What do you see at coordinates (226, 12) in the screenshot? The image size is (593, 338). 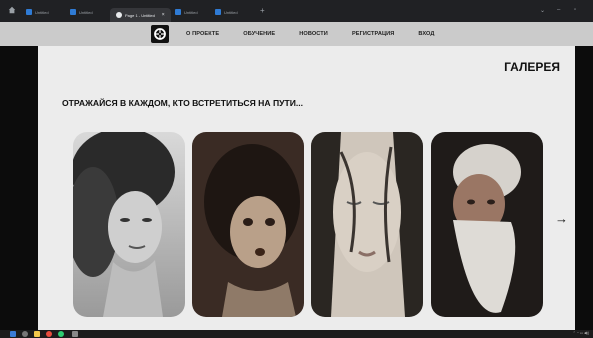 I see `tab-untitled-4: Untitled` at bounding box center [226, 12].